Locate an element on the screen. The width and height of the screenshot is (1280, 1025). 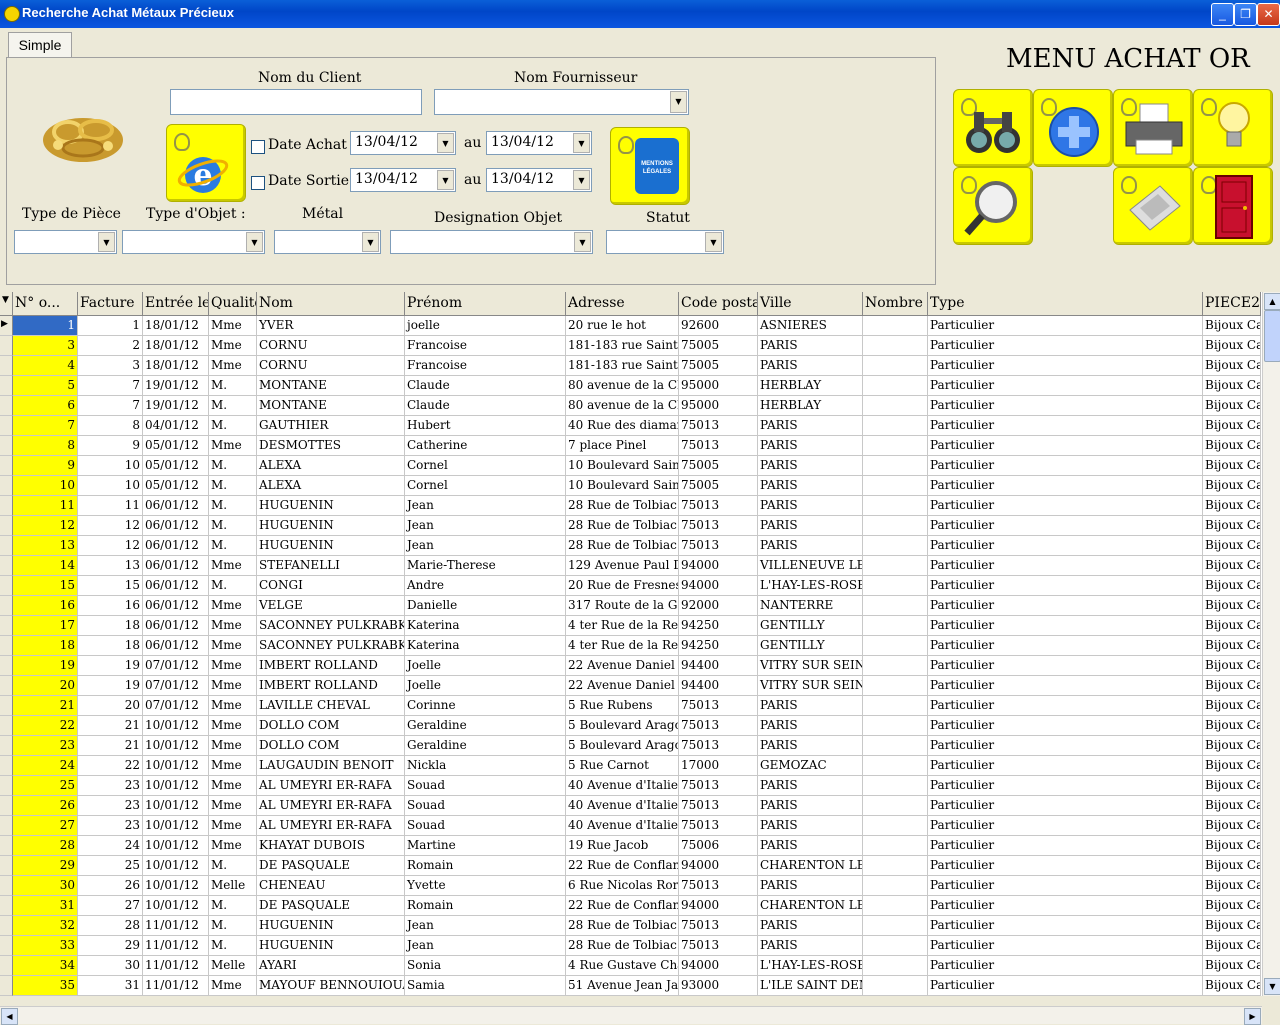
chevron-down-icon: ▼ is located at coordinates (370, 242).